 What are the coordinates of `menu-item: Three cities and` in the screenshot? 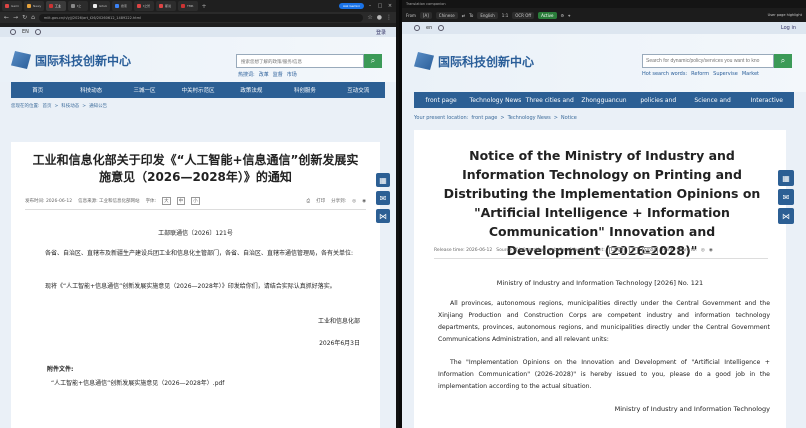 It's located at (550, 100).